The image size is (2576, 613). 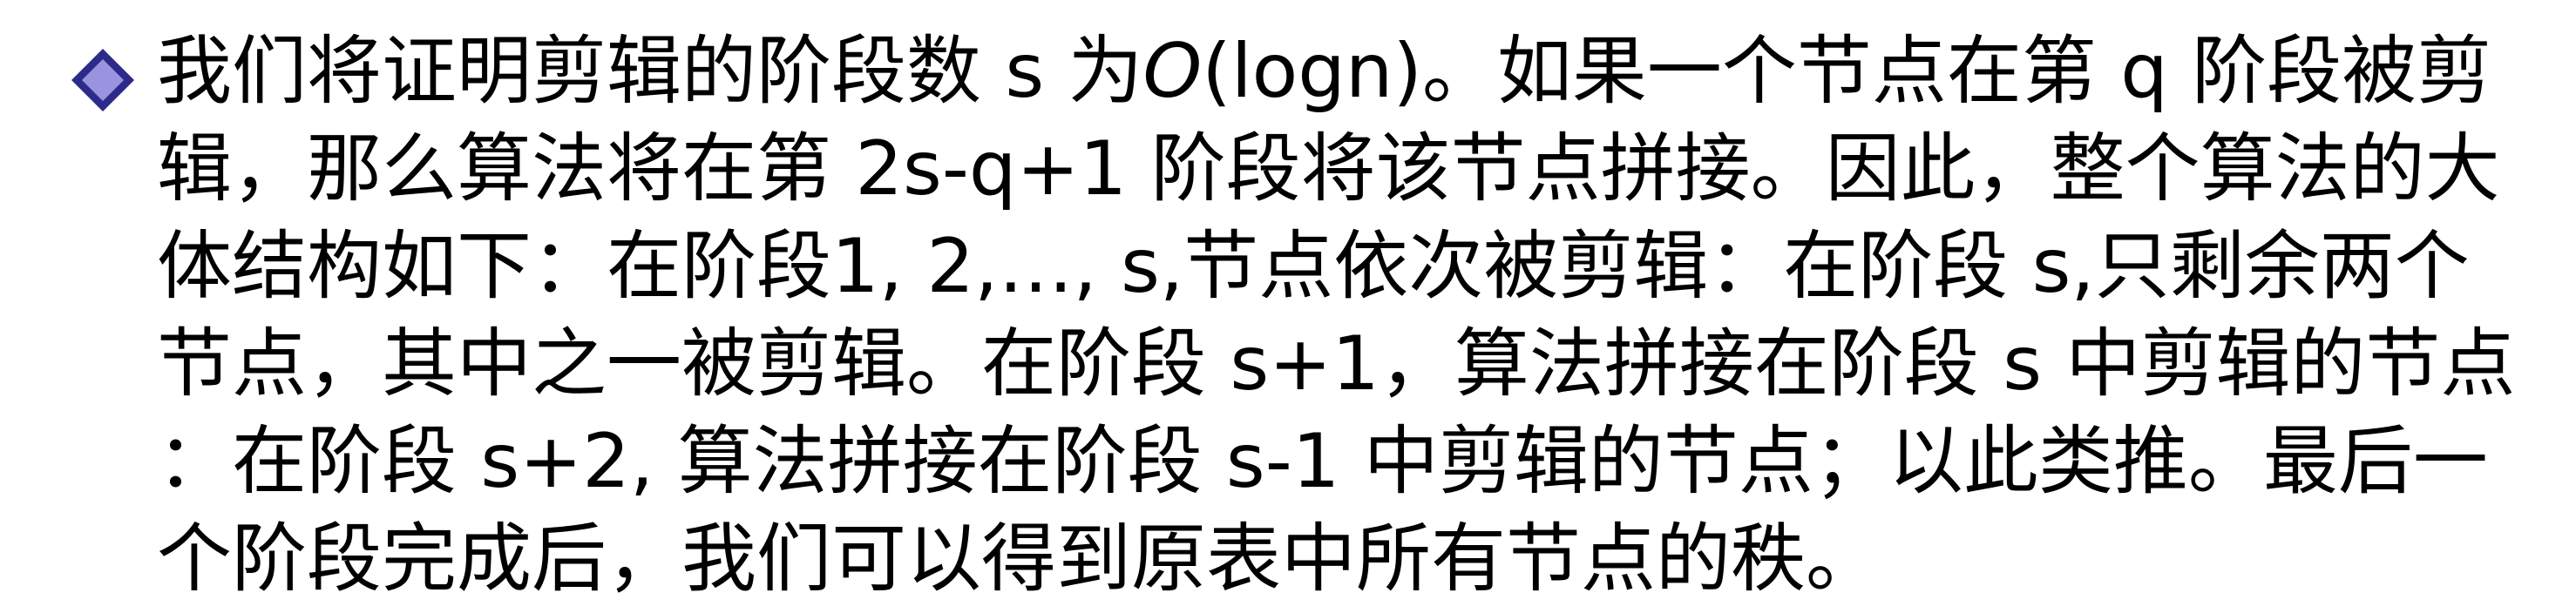 What do you see at coordinates (1323, 461) in the screenshot?
I see `paragraph-line-5: ：在阶段 s+2, 算法拼接在阶段 s-1 中剪辑的节点；以此类推。最后一` at bounding box center [1323, 461].